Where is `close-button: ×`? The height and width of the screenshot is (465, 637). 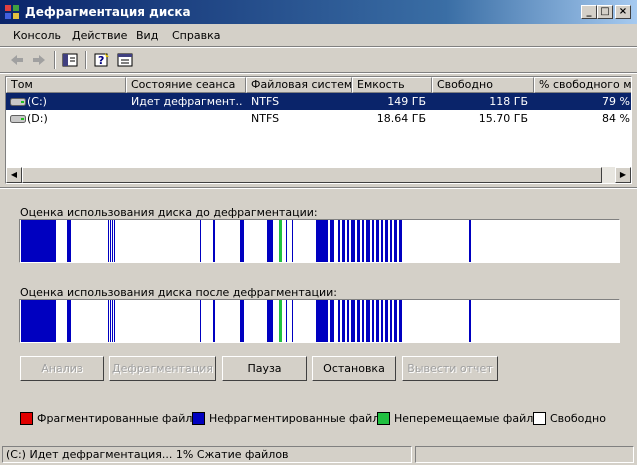 close-button: × is located at coordinates (623, 12).